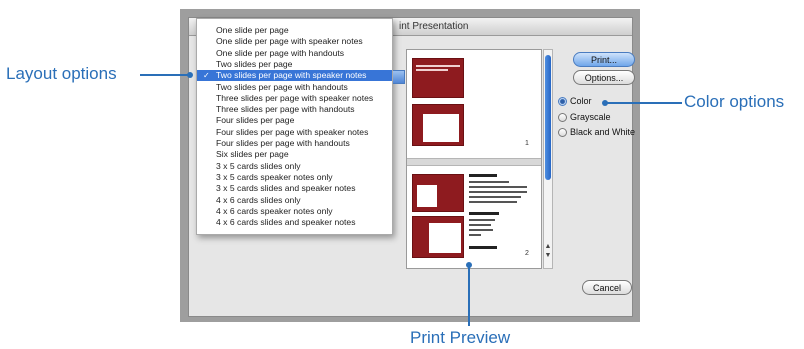 The height and width of the screenshot is (349, 804). Describe the element at coordinates (474, 162) in the screenshot. I see `preview-page-separator` at that location.